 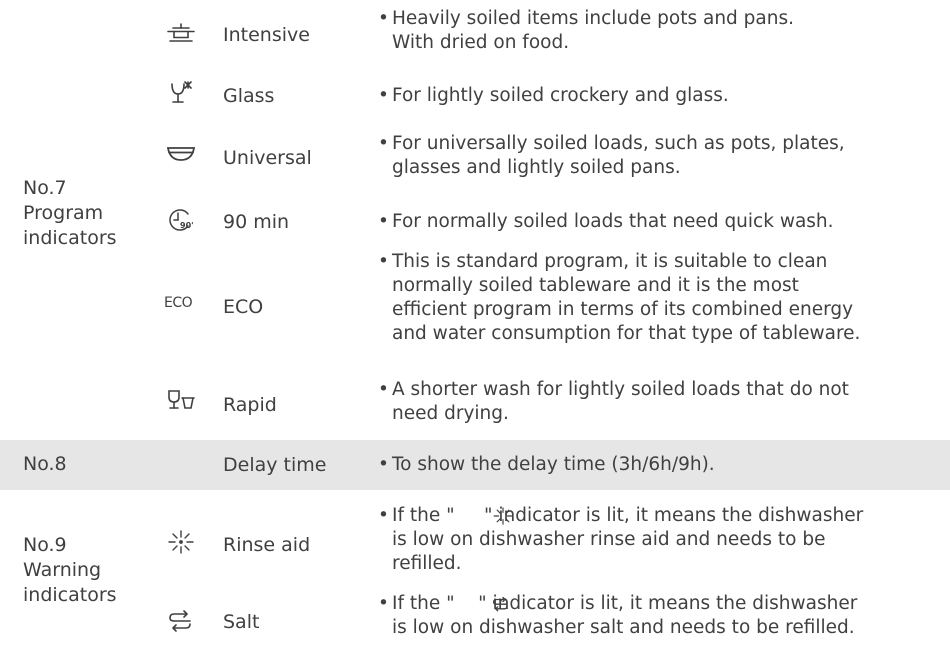 I want to click on group-label-no8: No.8, so click(x=45, y=464).